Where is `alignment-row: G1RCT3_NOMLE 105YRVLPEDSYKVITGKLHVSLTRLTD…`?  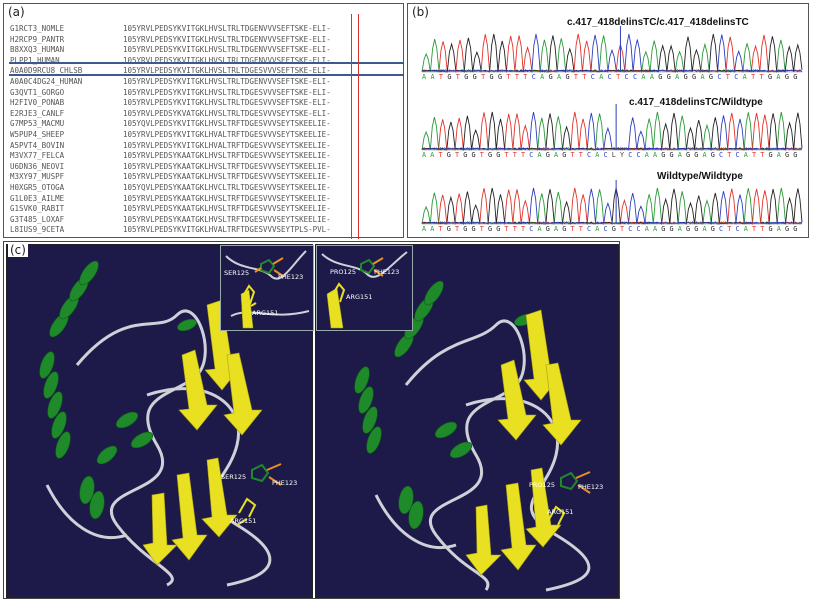
alignment-row: G1RCT3_NOMLE 105YRVLPEDSYKVITGKLHVSLTRLTD… is located at coordinates (170, 29).